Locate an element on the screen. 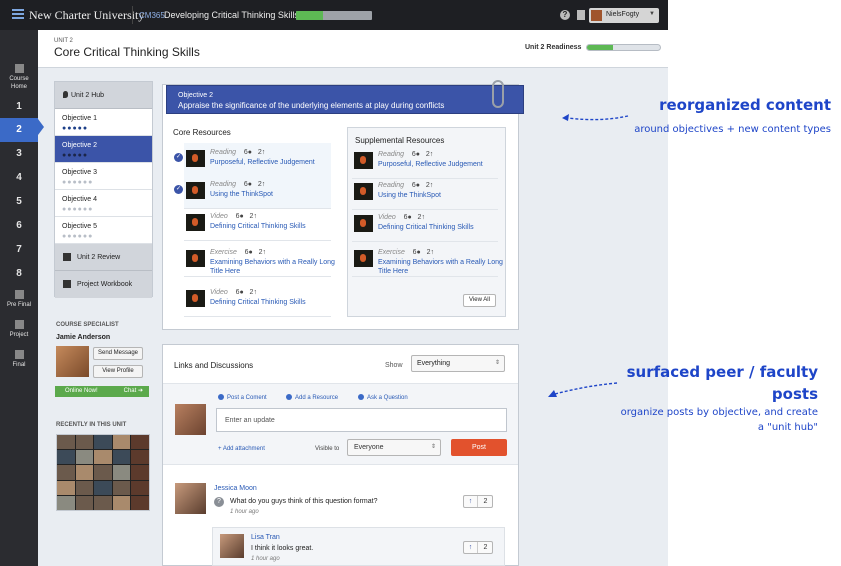  resource-meta: Video 6● 2↑ is located at coordinates (401, 217).